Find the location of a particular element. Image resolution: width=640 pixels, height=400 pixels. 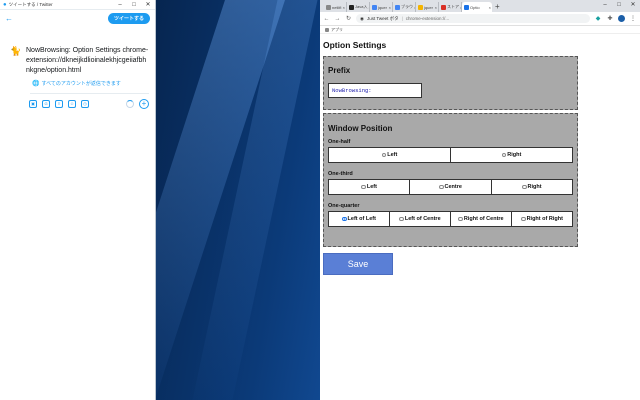

browser-tab: Java入× is located at coordinates (358, 7).